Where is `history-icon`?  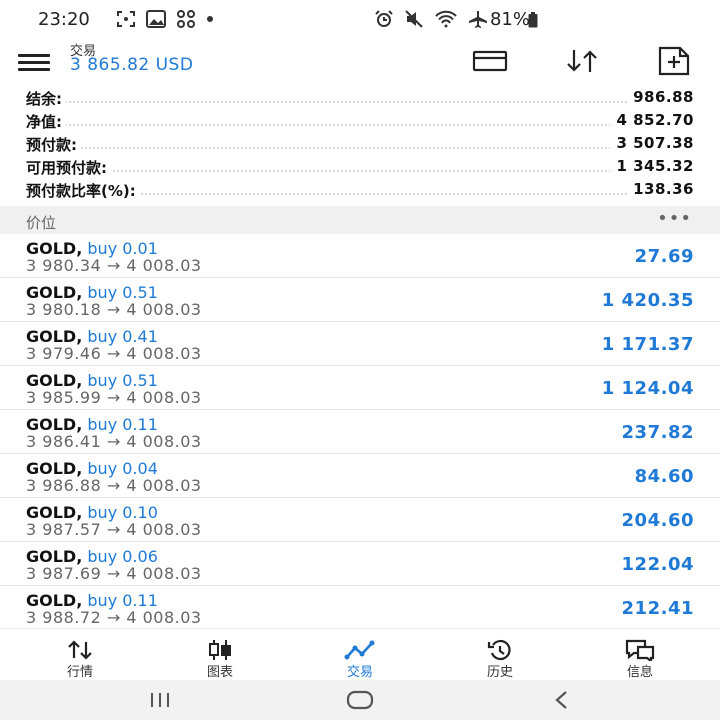
history-icon is located at coordinates (499, 650).